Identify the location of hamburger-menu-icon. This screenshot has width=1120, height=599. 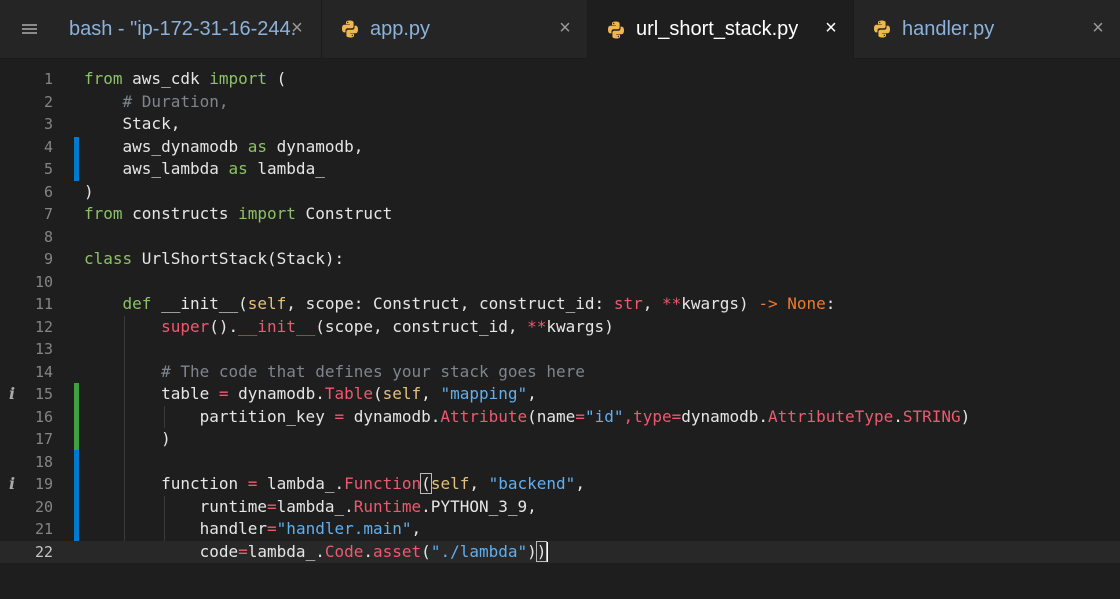
(29, 29).